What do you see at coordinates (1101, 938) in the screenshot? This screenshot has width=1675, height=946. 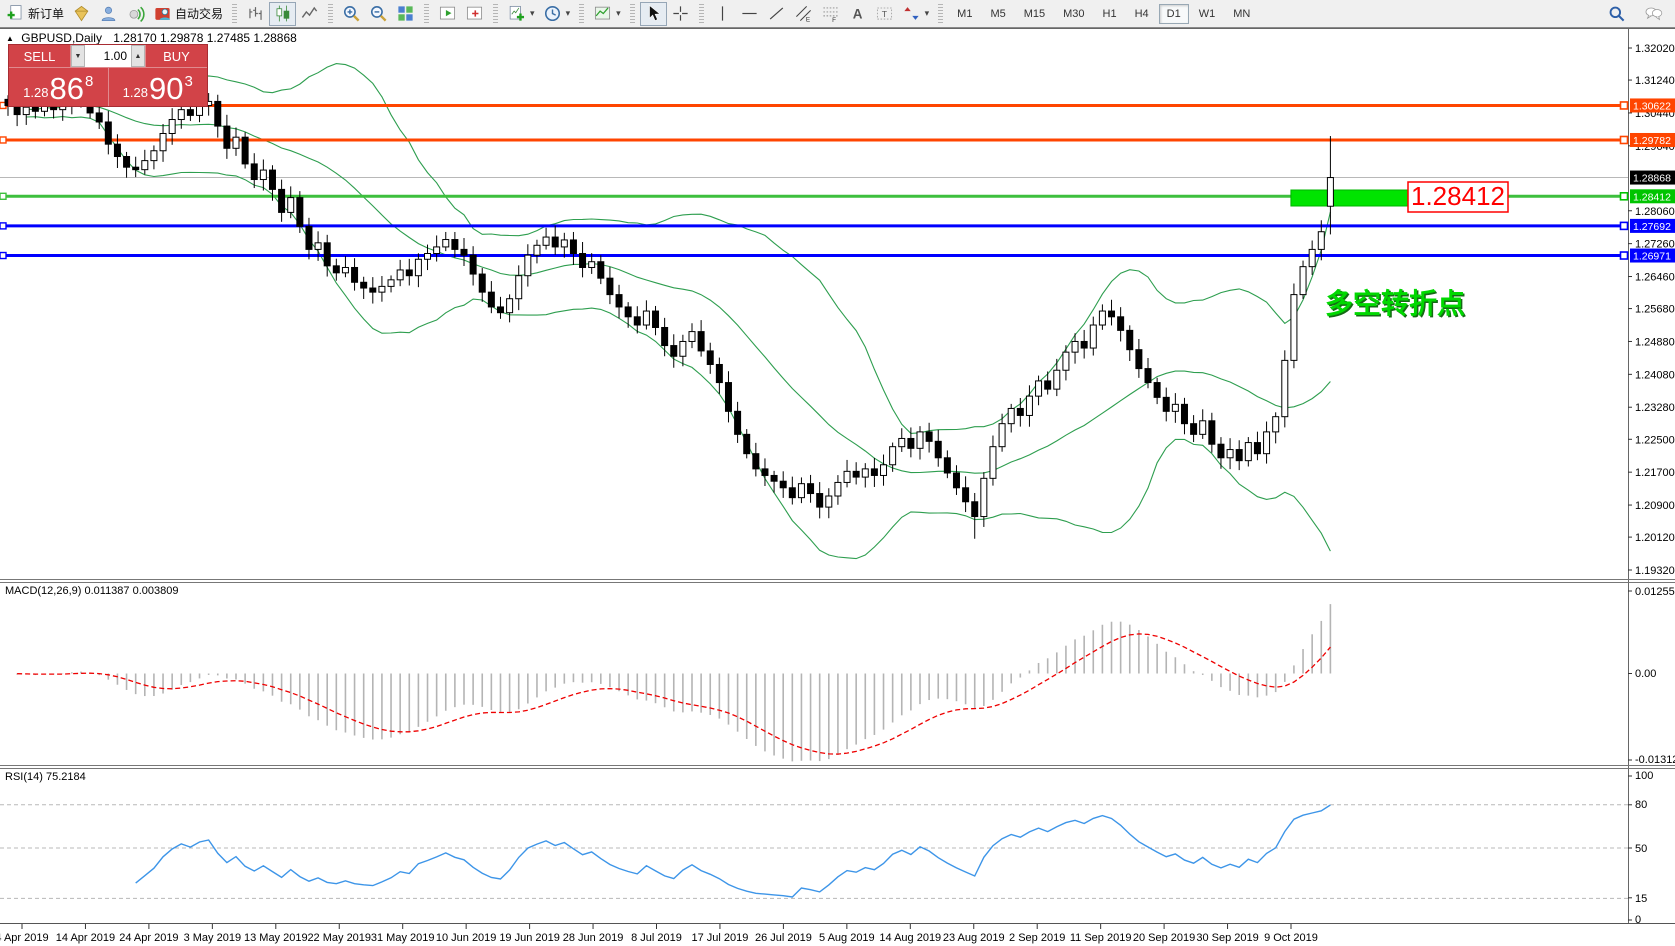 I see `date-tick-label: 11 Sep 2019` at bounding box center [1101, 938].